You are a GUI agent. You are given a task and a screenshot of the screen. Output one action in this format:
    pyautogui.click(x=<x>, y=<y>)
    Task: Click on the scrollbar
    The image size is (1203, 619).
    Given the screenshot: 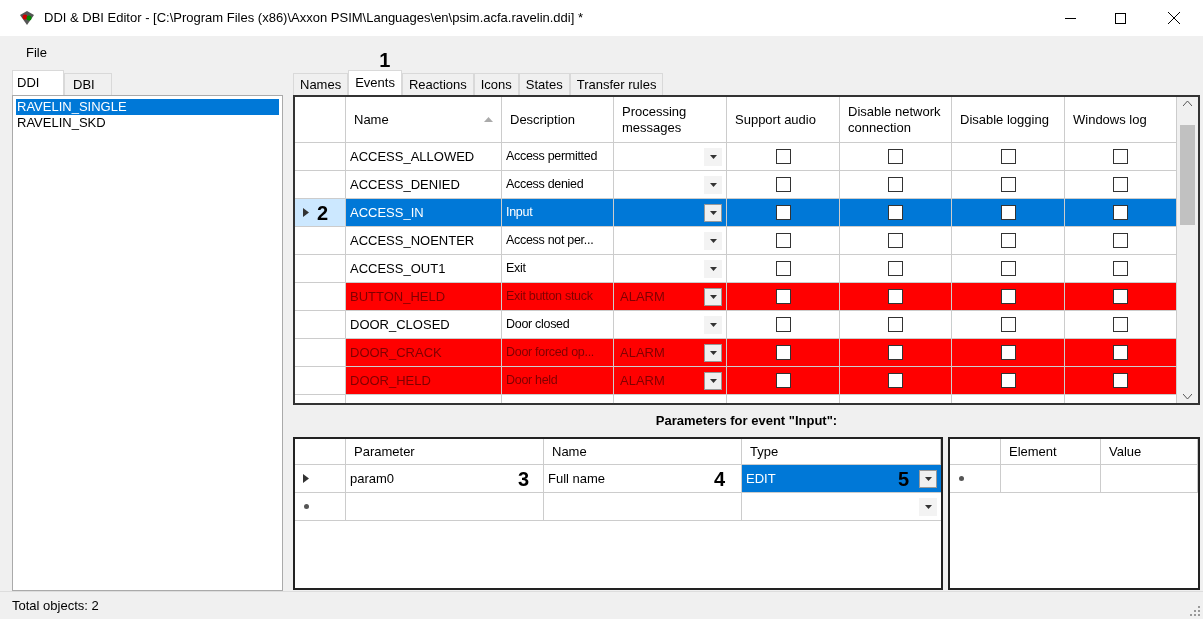 What is the action you would take?
    pyautogui.click(x=1187, y=250)
    